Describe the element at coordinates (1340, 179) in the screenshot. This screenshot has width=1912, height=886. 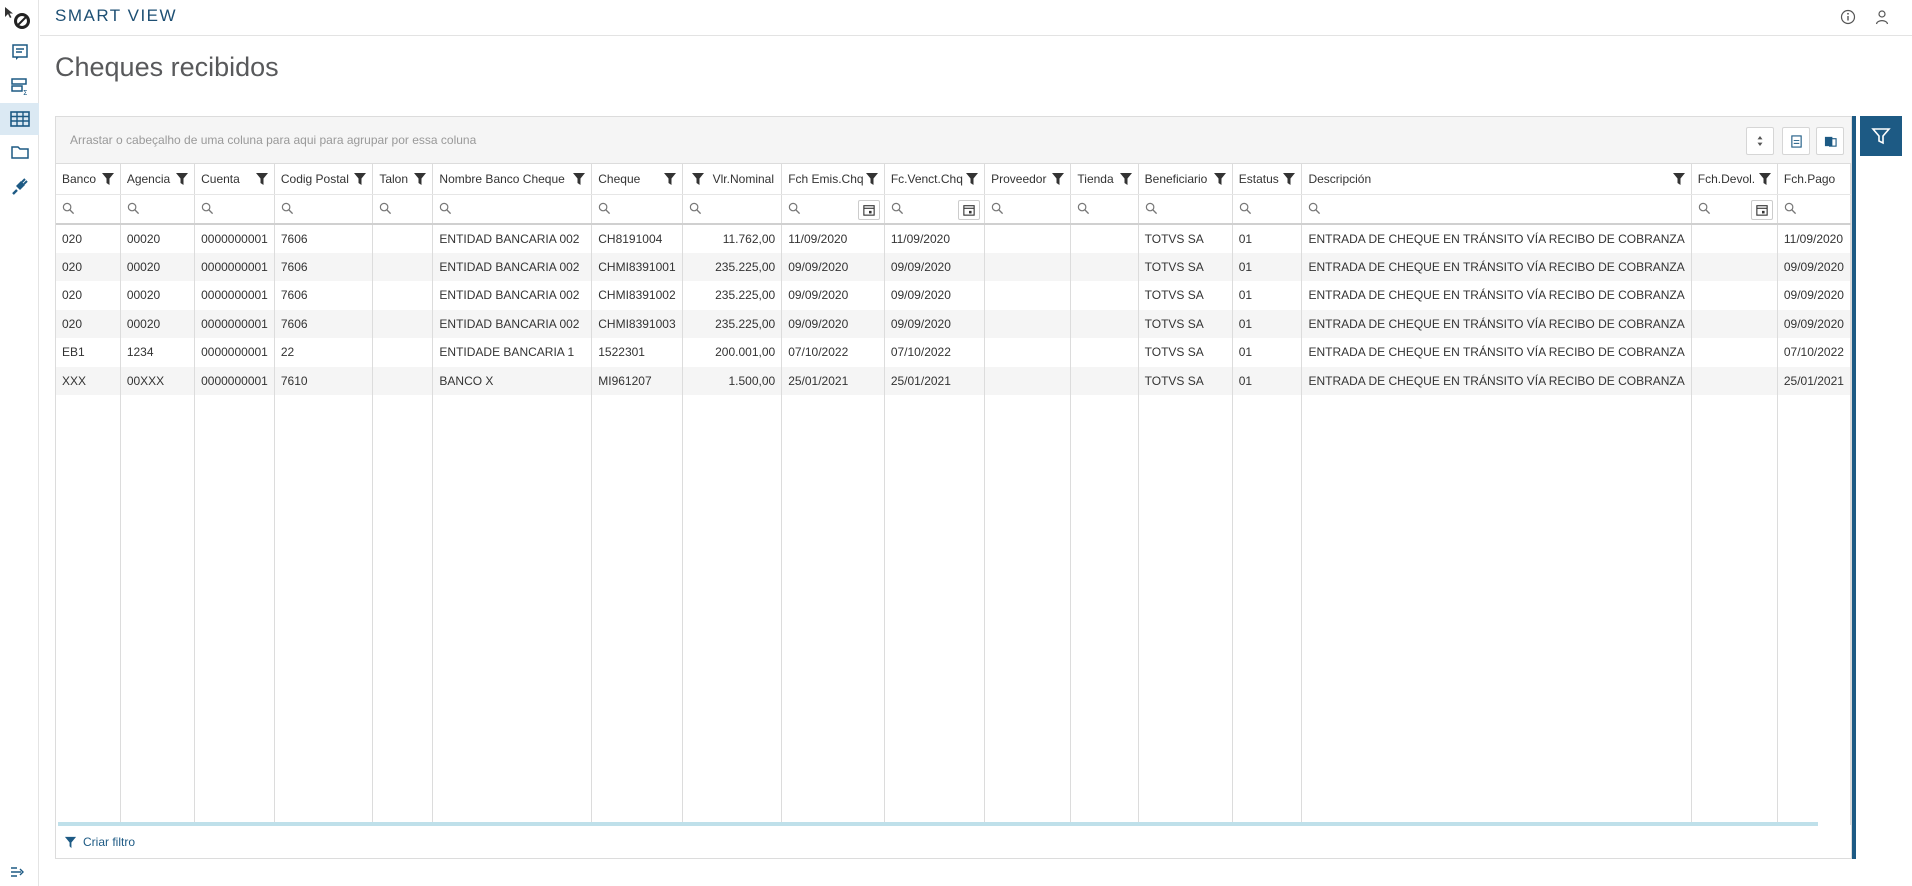
I see `column-header-label: Descripción` at that location.